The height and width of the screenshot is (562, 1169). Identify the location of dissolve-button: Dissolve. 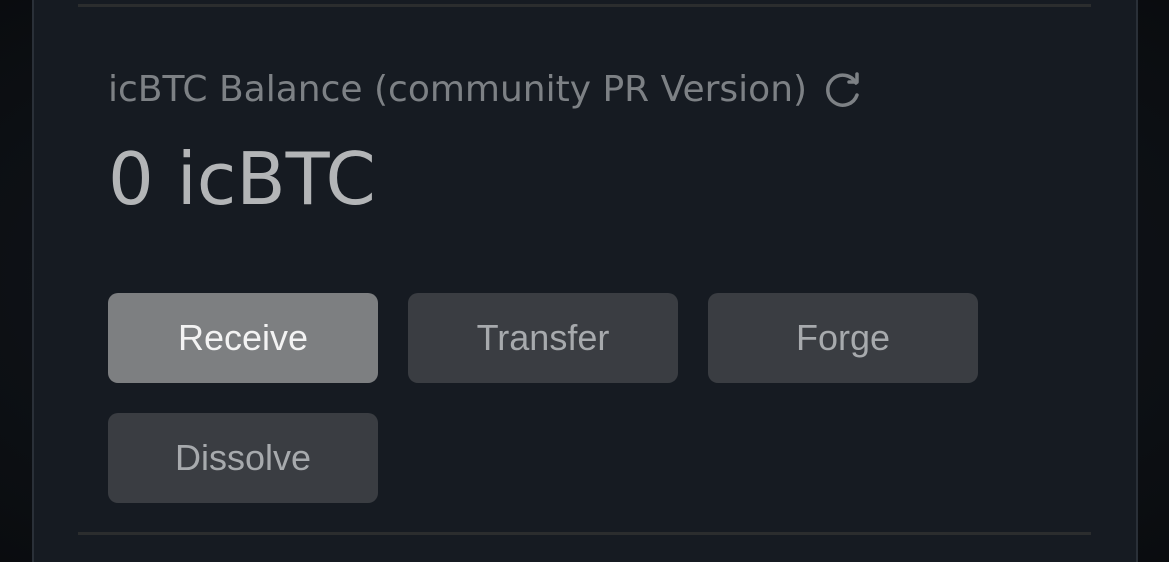
(243, 458).